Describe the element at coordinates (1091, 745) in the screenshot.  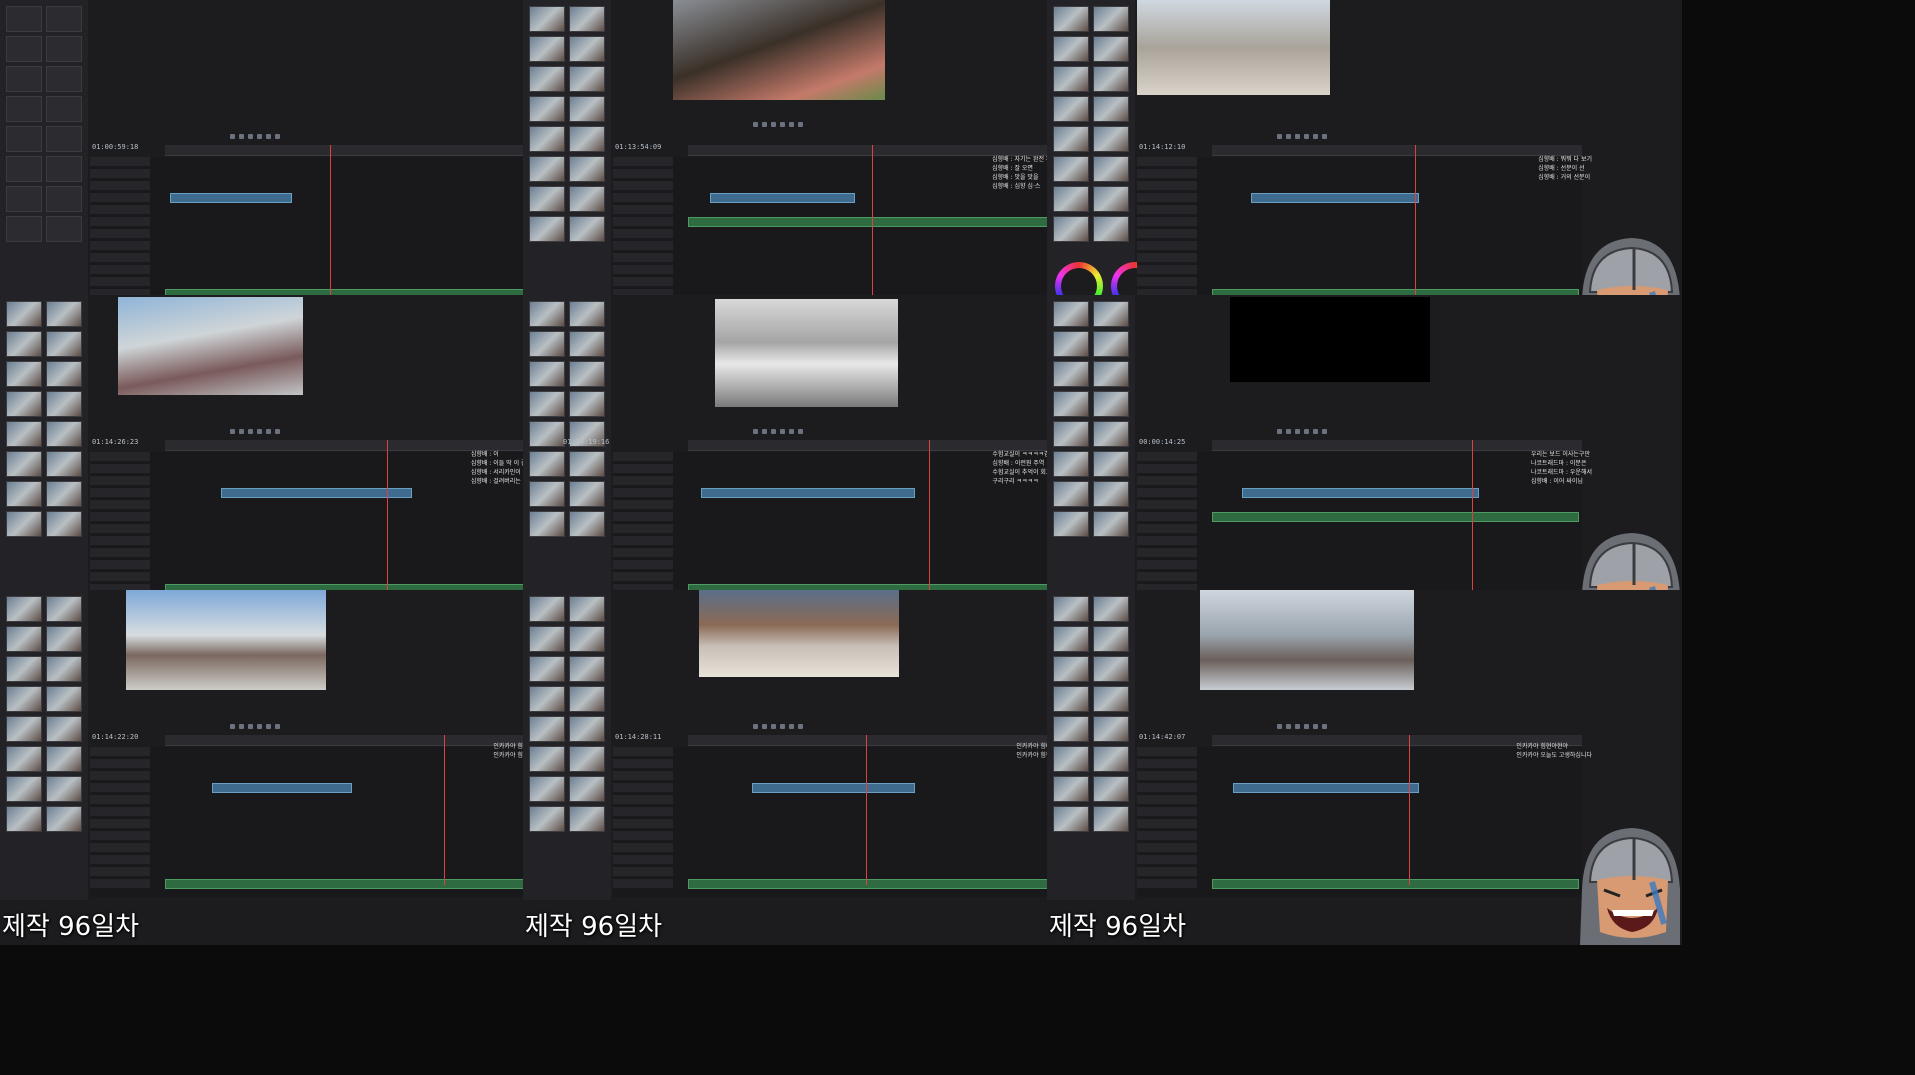
I see `media-pool` at that location.